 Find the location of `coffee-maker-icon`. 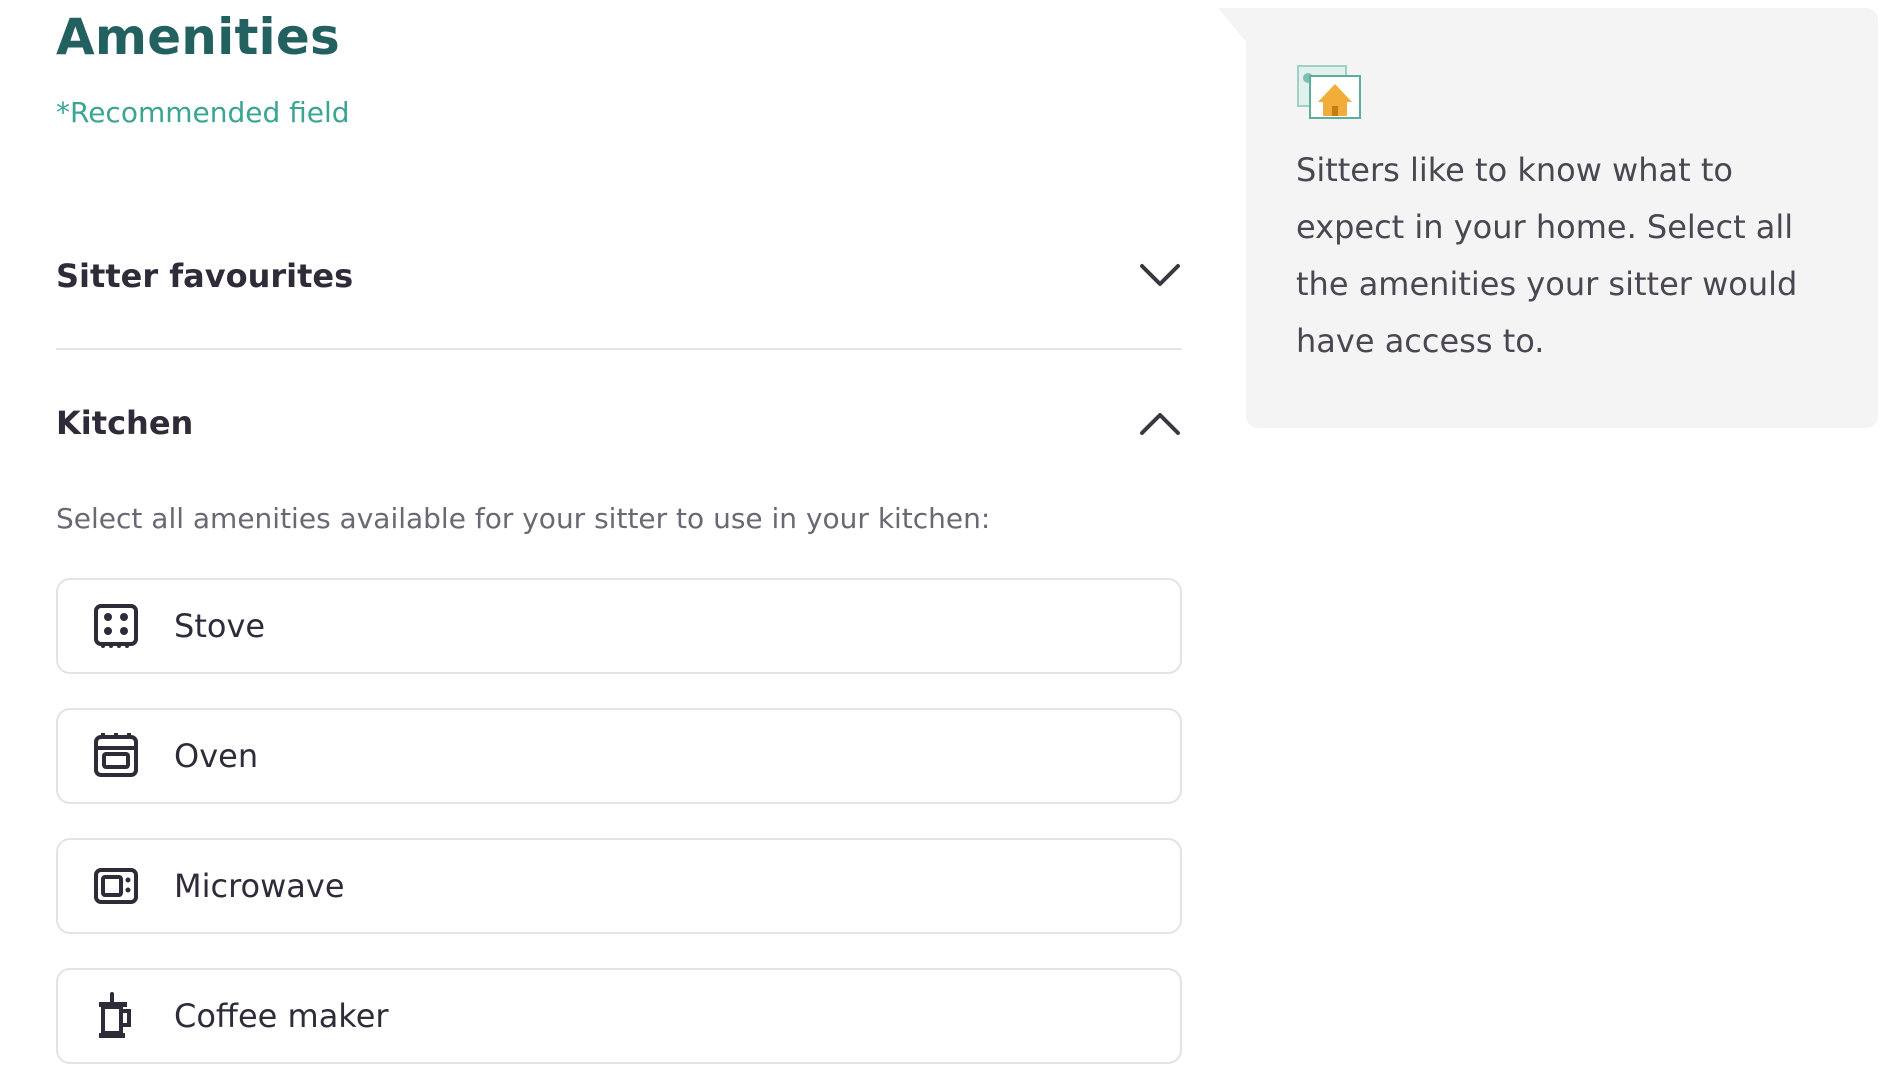

coffee-maker-icon is located at coordinates (116, 1016).